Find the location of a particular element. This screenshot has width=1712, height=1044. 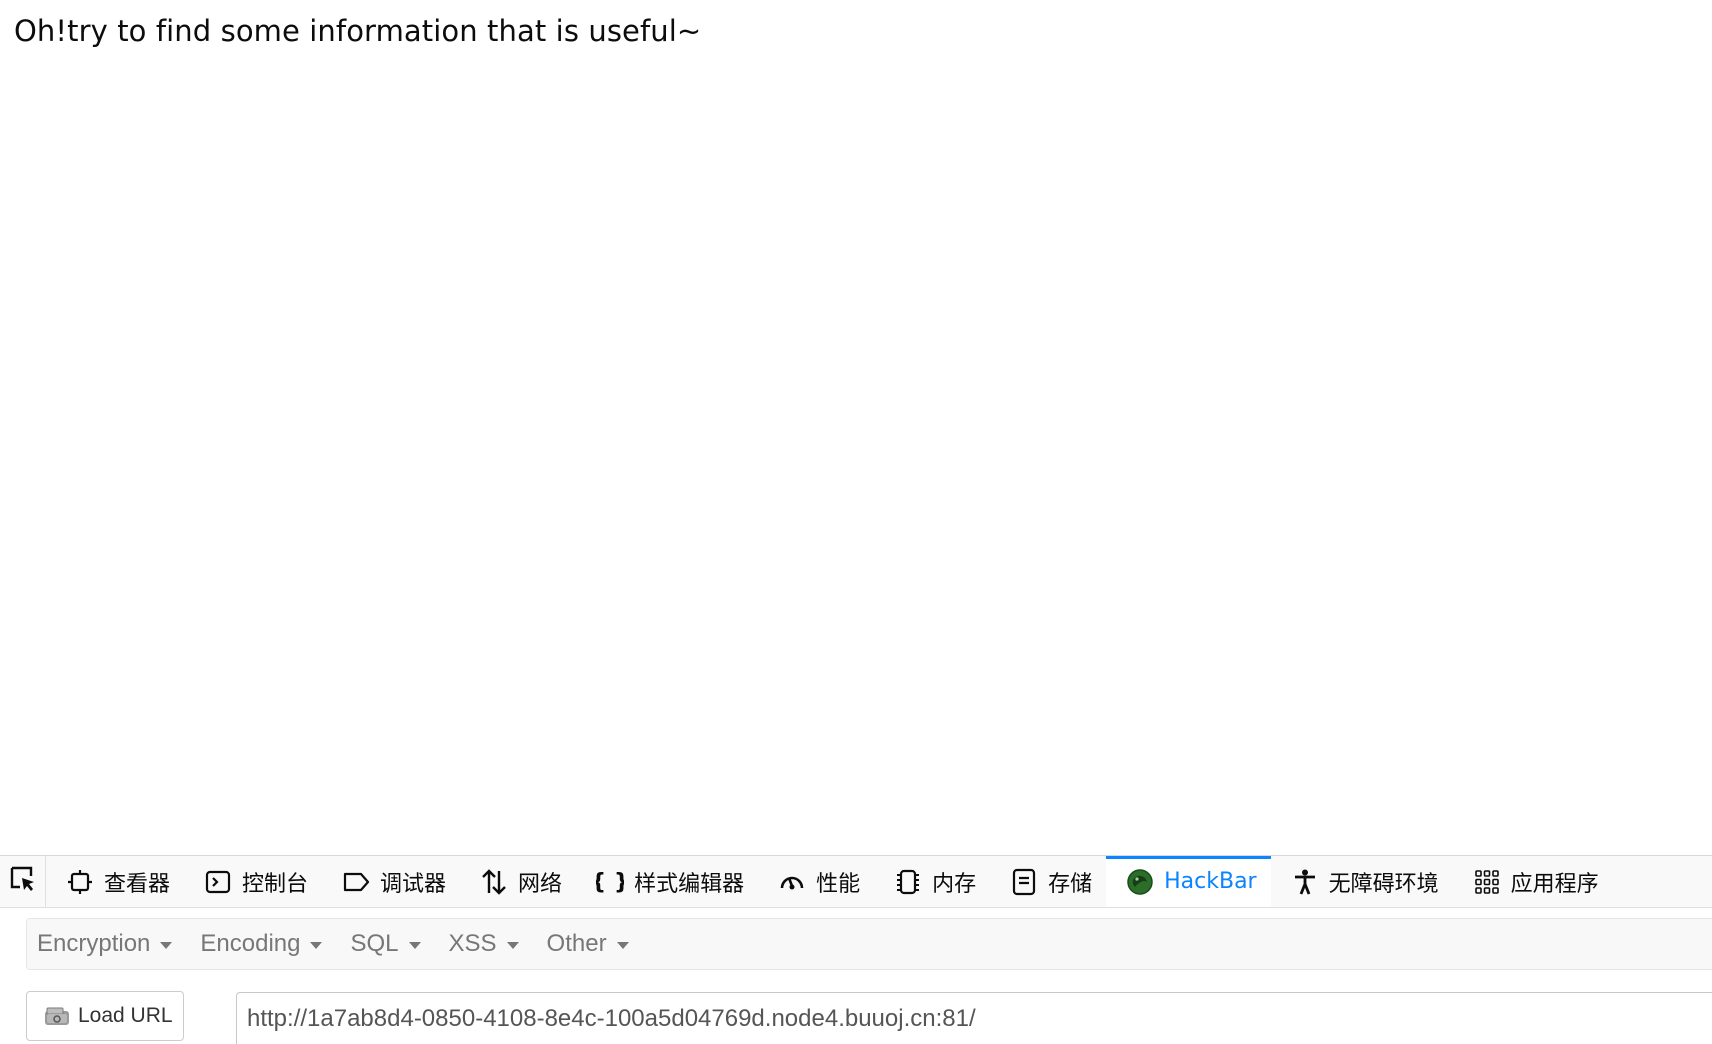

tab-label: 查看器 is located at coordinates (137, 884).